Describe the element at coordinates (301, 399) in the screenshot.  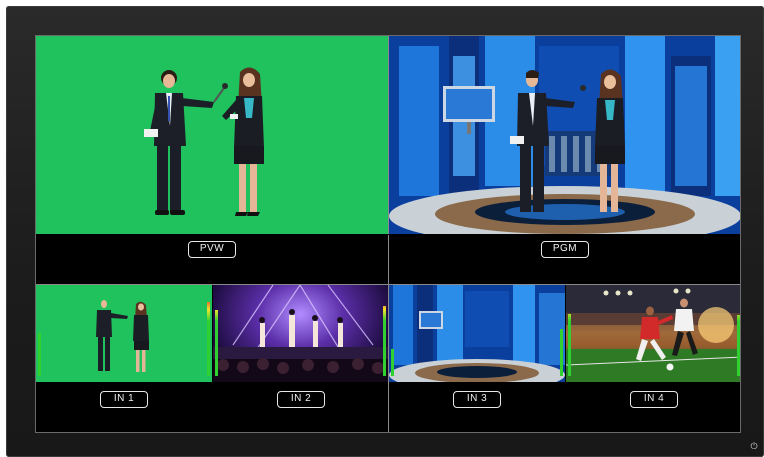
I see `input-2-tag: IN 2` at that location.